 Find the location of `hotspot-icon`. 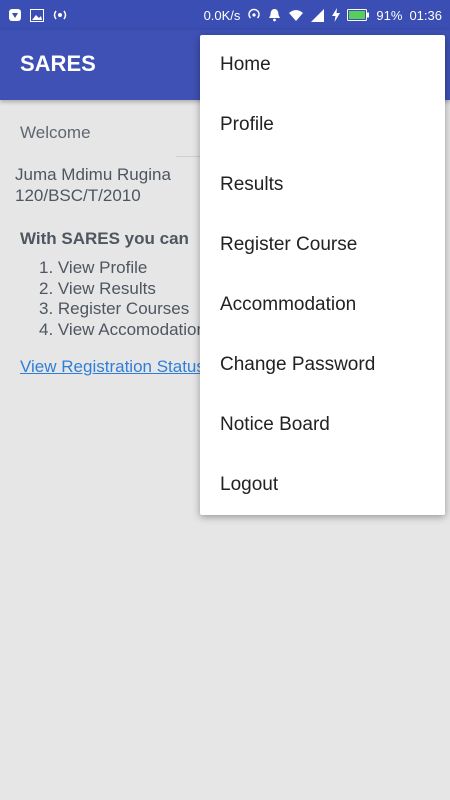

hotspot-icon is located at coordinates (254, 15).